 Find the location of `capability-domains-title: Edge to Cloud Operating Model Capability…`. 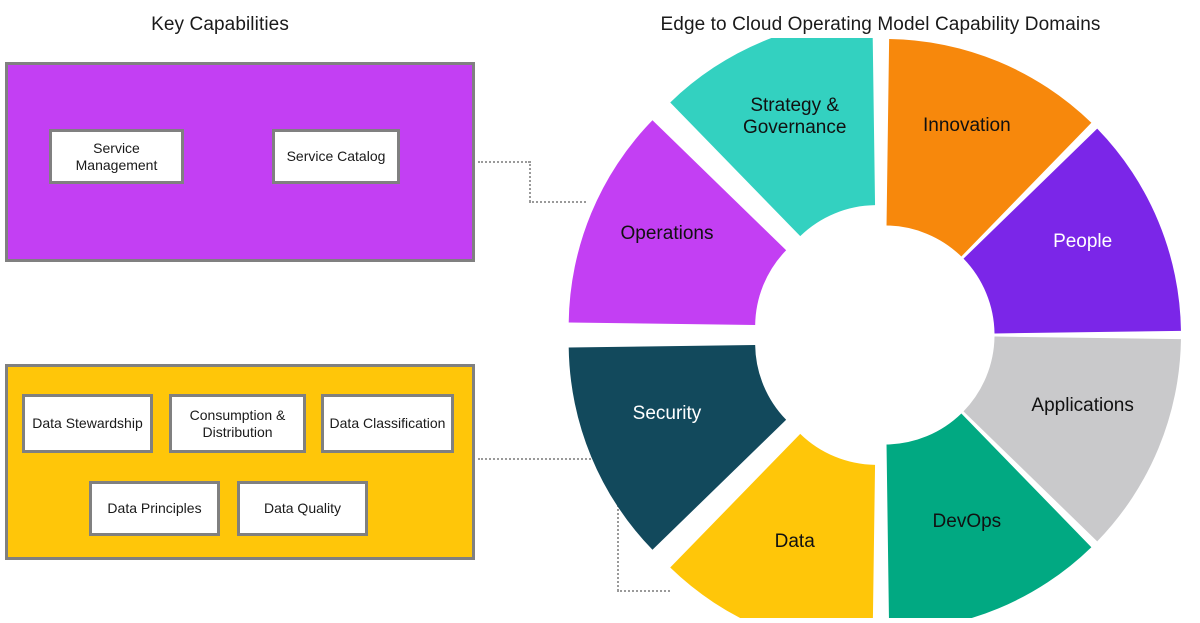

capability-domains-title: Edge to Cloud Operating Model Capability… is located at coordinates (880, 24).